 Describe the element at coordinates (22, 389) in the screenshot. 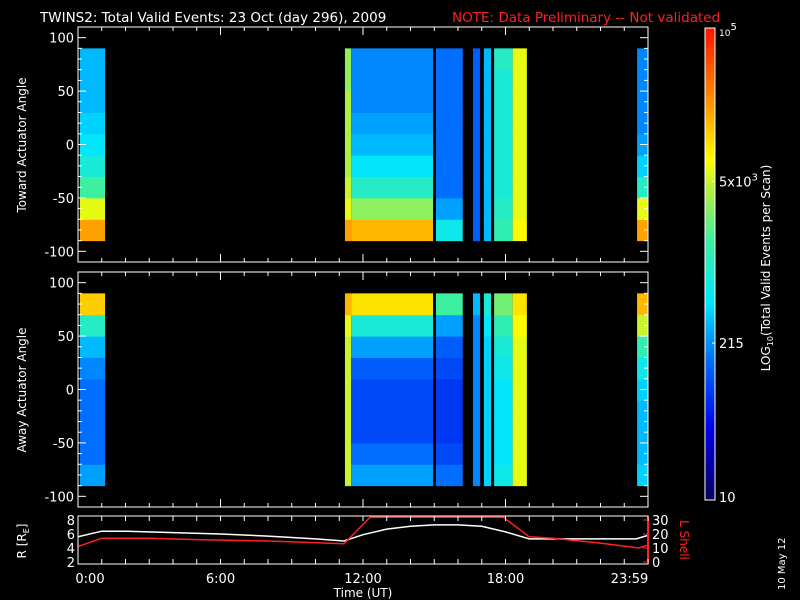

I see `away-ylabel: Away Actuator Angle` at that location.